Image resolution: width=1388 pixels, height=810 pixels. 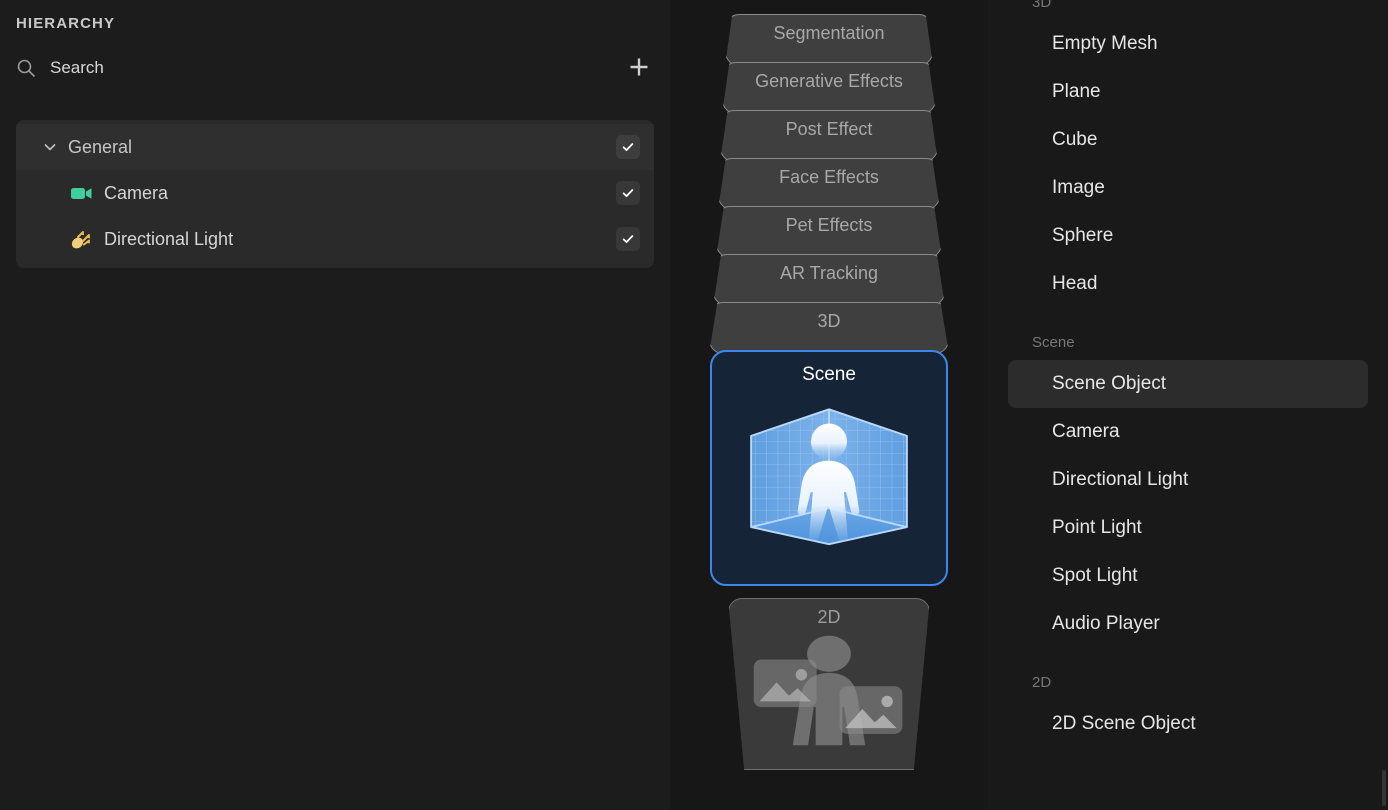 What do you see at coordinates (1188, 576) in the screenshot?
I see `menu-item-spot-light: Spot Light` at bounding box center [1188, 576].